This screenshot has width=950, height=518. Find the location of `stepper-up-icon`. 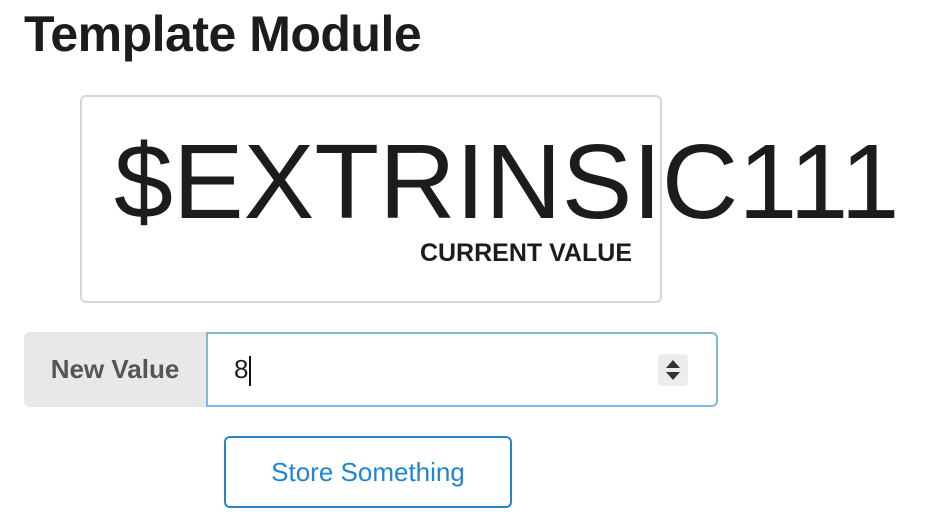

stepper-up-icon is located at coordinates (673, 364).